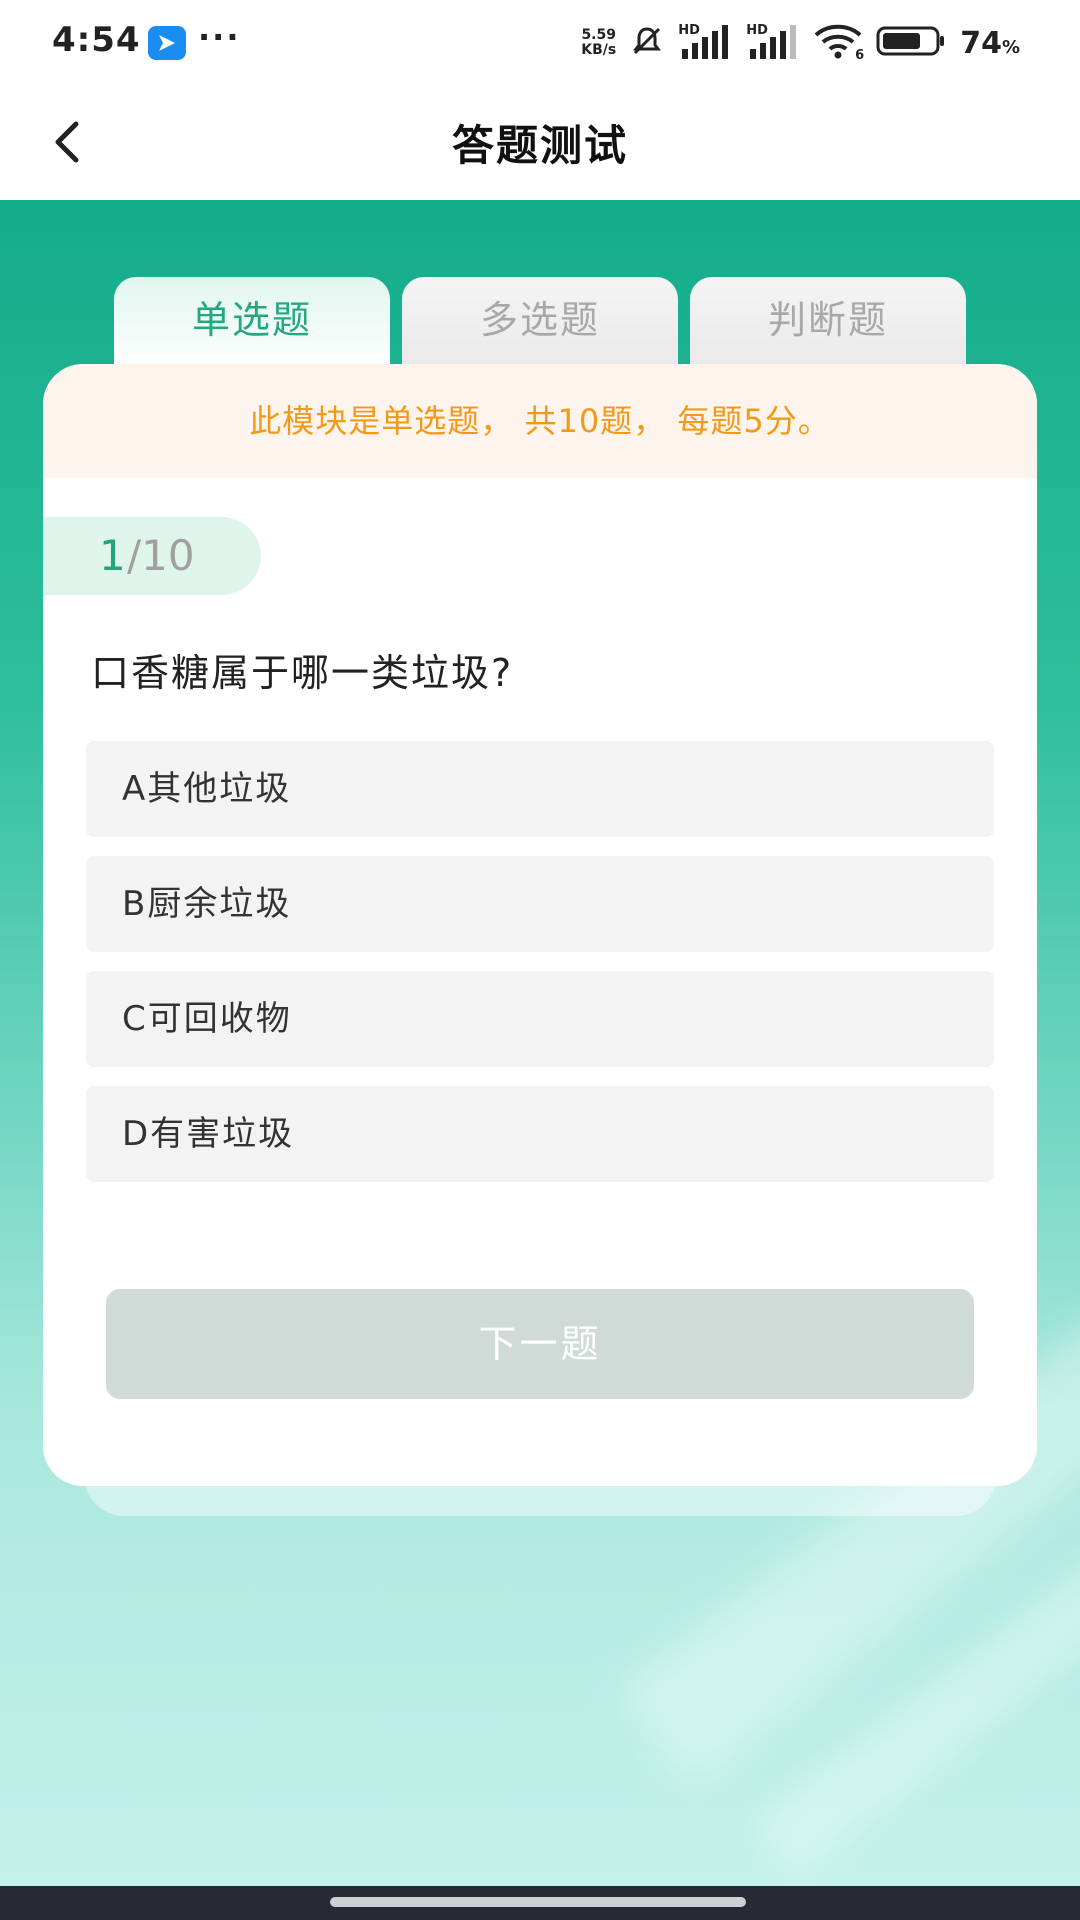 This screenshot has height=1920, width=1080. What do you see at coordinates (705, 43) in the screenshot?
I see `cell-signal-icon: HD` at bounding box center [705, 43].